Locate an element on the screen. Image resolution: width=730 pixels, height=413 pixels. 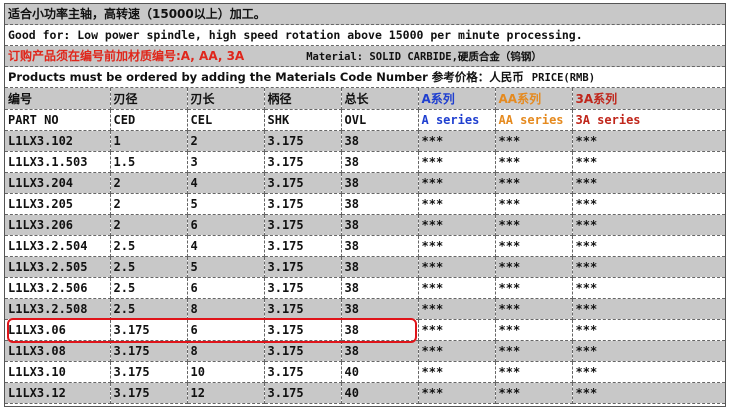
table-row: L1LX3.2.504 2.5 4 3.175 38 *** *** *** is located at coordinates (365, 246).